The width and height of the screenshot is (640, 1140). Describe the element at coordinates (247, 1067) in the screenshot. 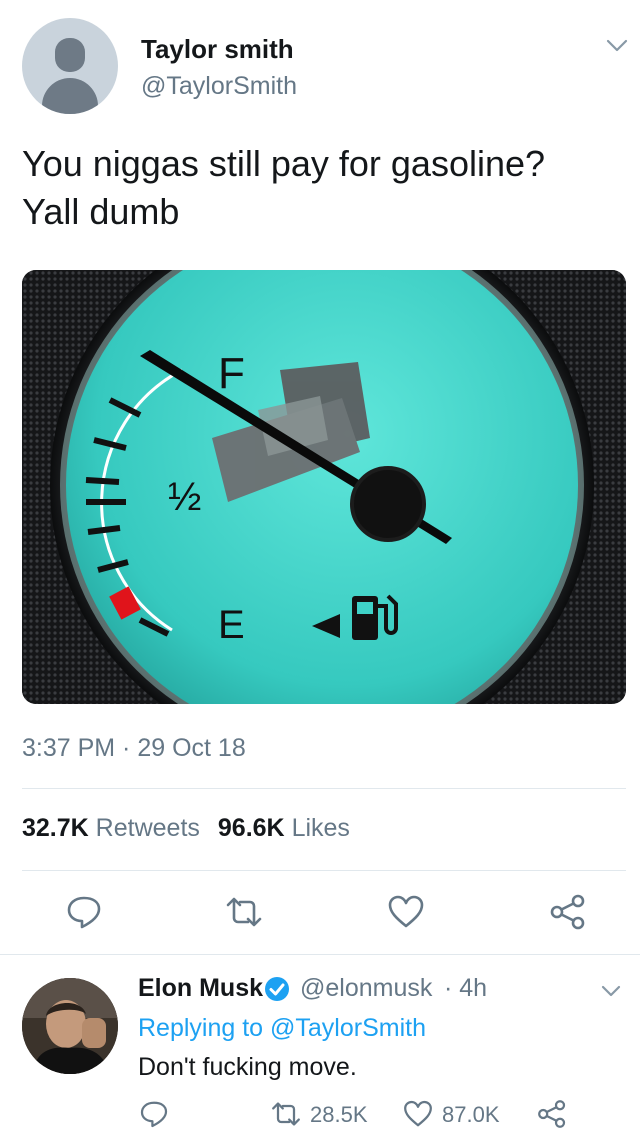

I see `reply-text: Don't fucking move.` at that location.